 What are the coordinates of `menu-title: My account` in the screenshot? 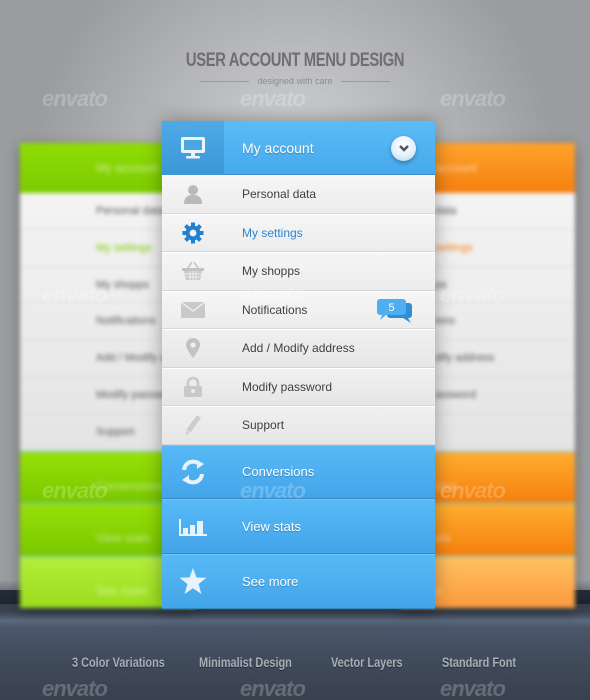 It's located at (278, 147).